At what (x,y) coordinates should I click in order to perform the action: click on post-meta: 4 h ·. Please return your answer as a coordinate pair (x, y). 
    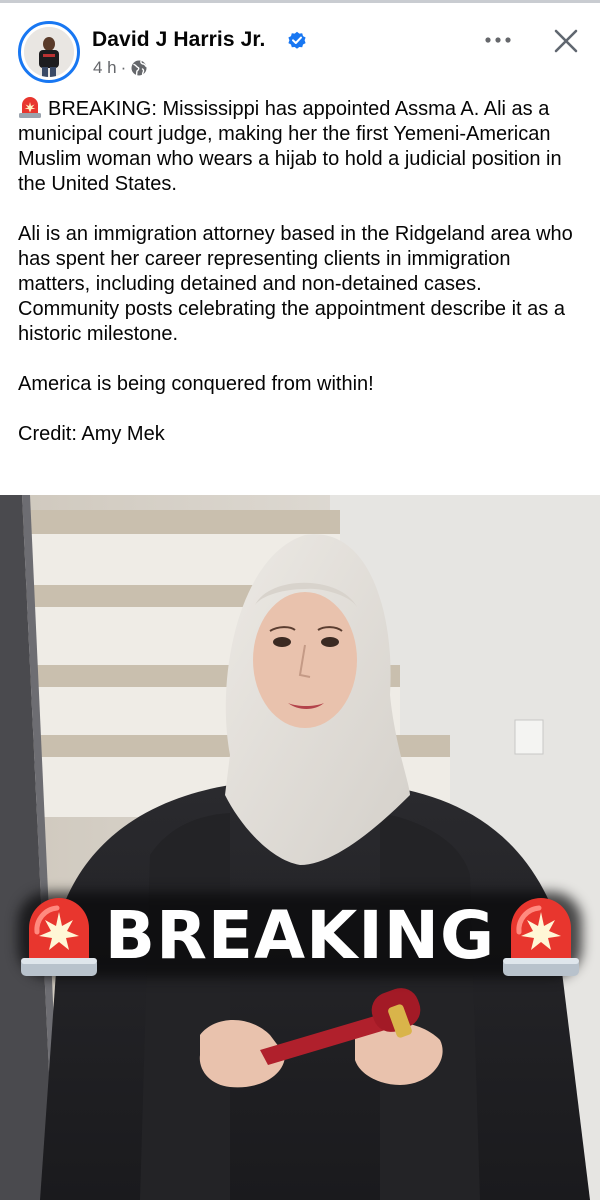
    Looking at the image, I should click on (120, 68).